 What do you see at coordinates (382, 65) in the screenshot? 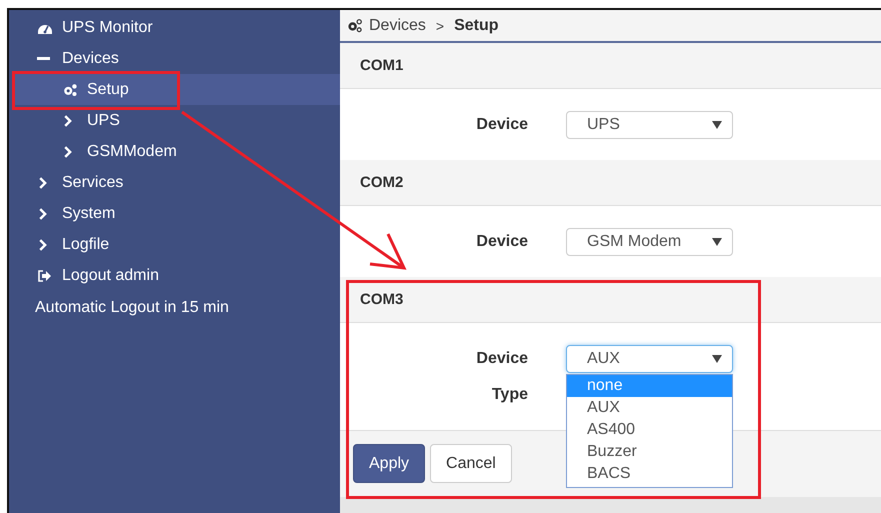
I see `section-title: COM1` at bounding box center [382, 65].